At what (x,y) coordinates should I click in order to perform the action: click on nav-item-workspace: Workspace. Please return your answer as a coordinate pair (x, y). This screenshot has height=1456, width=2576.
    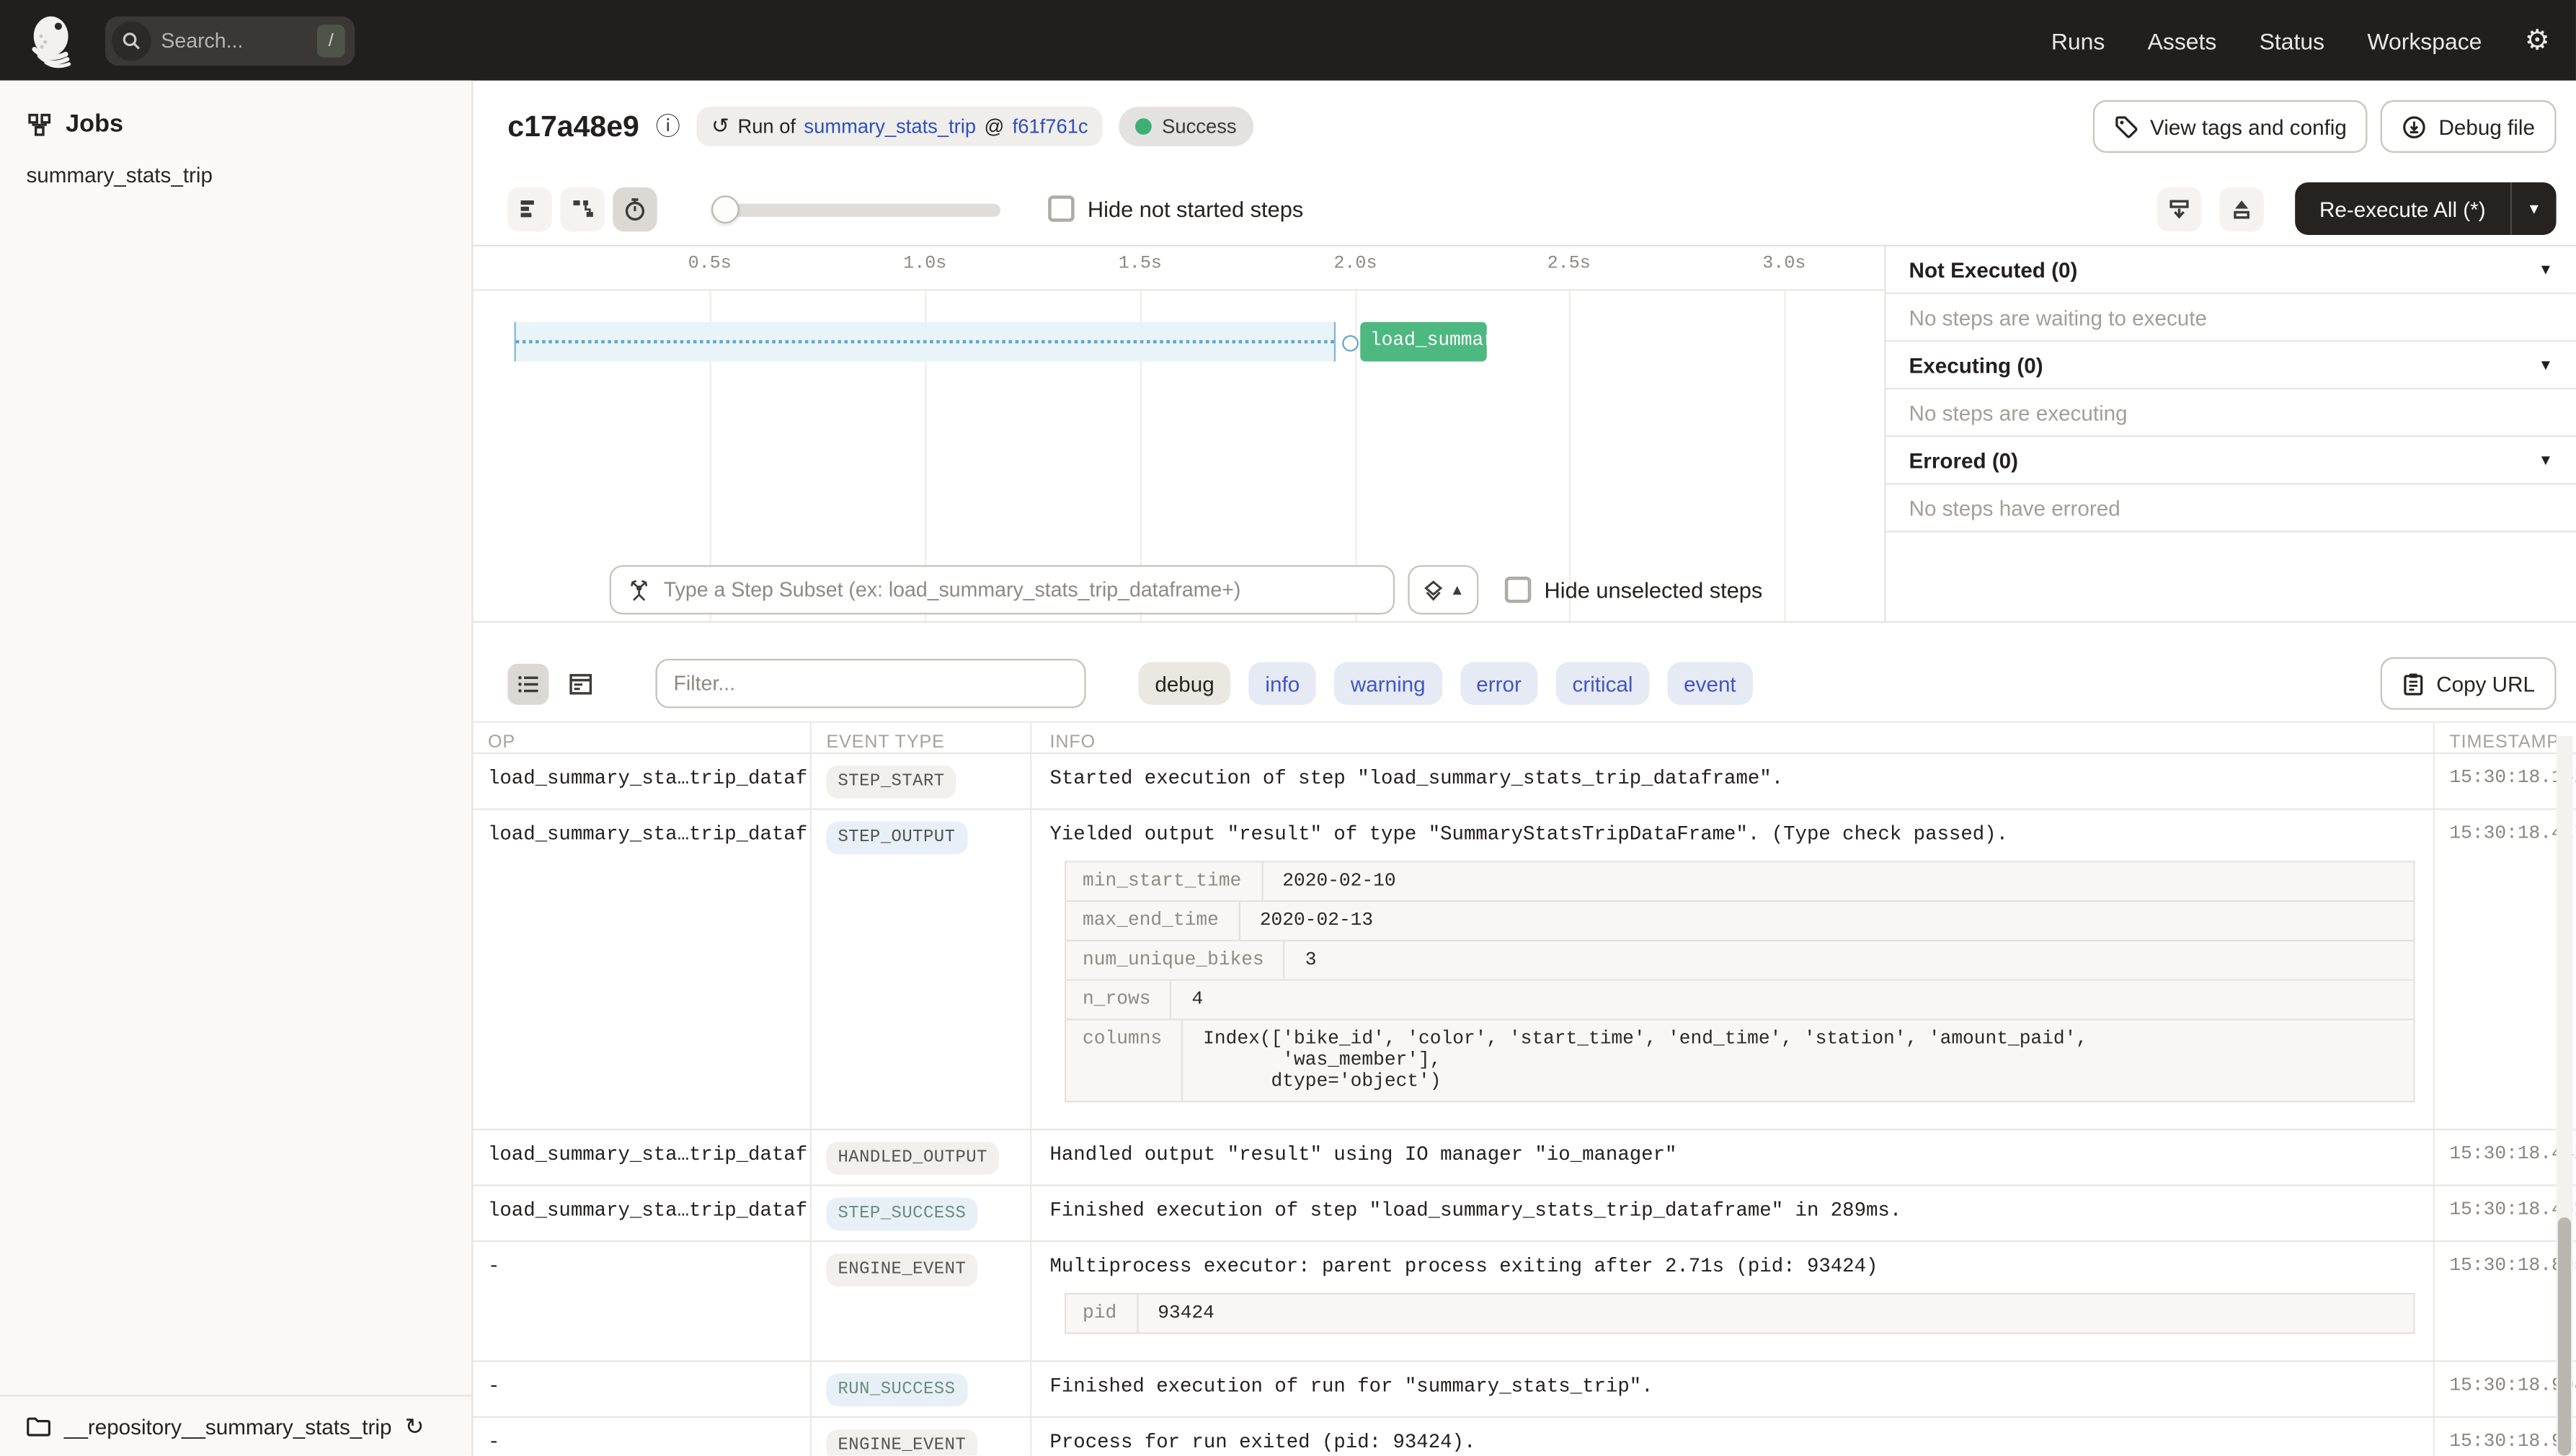
    Looking at the image, I should click on (2424, 40).